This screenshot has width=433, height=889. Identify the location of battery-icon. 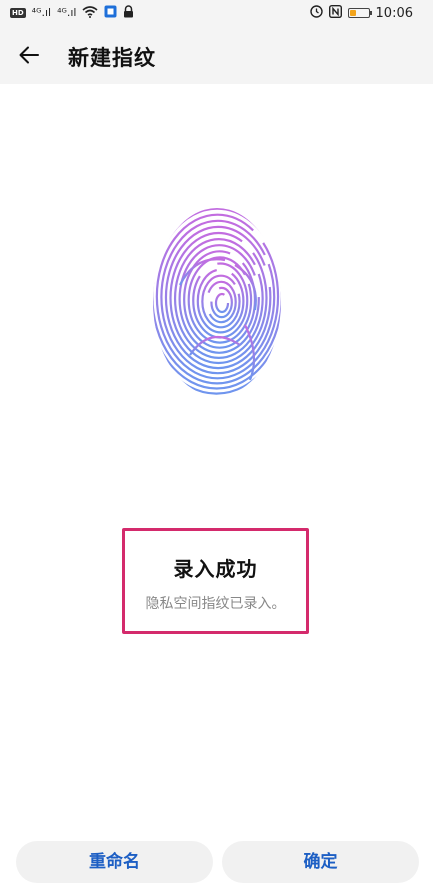
(359, 13).